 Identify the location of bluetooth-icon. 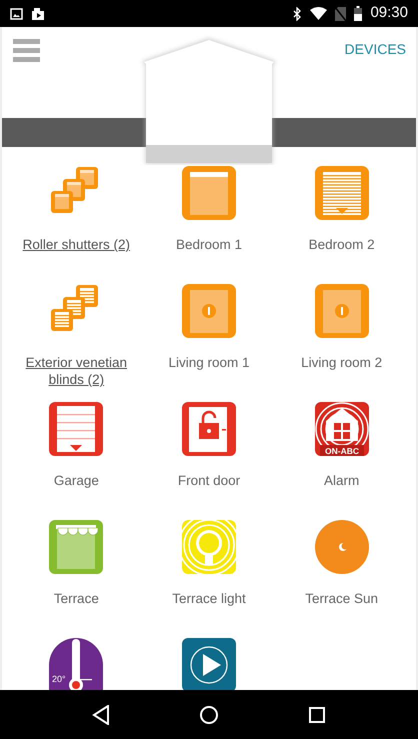
(297, 13).